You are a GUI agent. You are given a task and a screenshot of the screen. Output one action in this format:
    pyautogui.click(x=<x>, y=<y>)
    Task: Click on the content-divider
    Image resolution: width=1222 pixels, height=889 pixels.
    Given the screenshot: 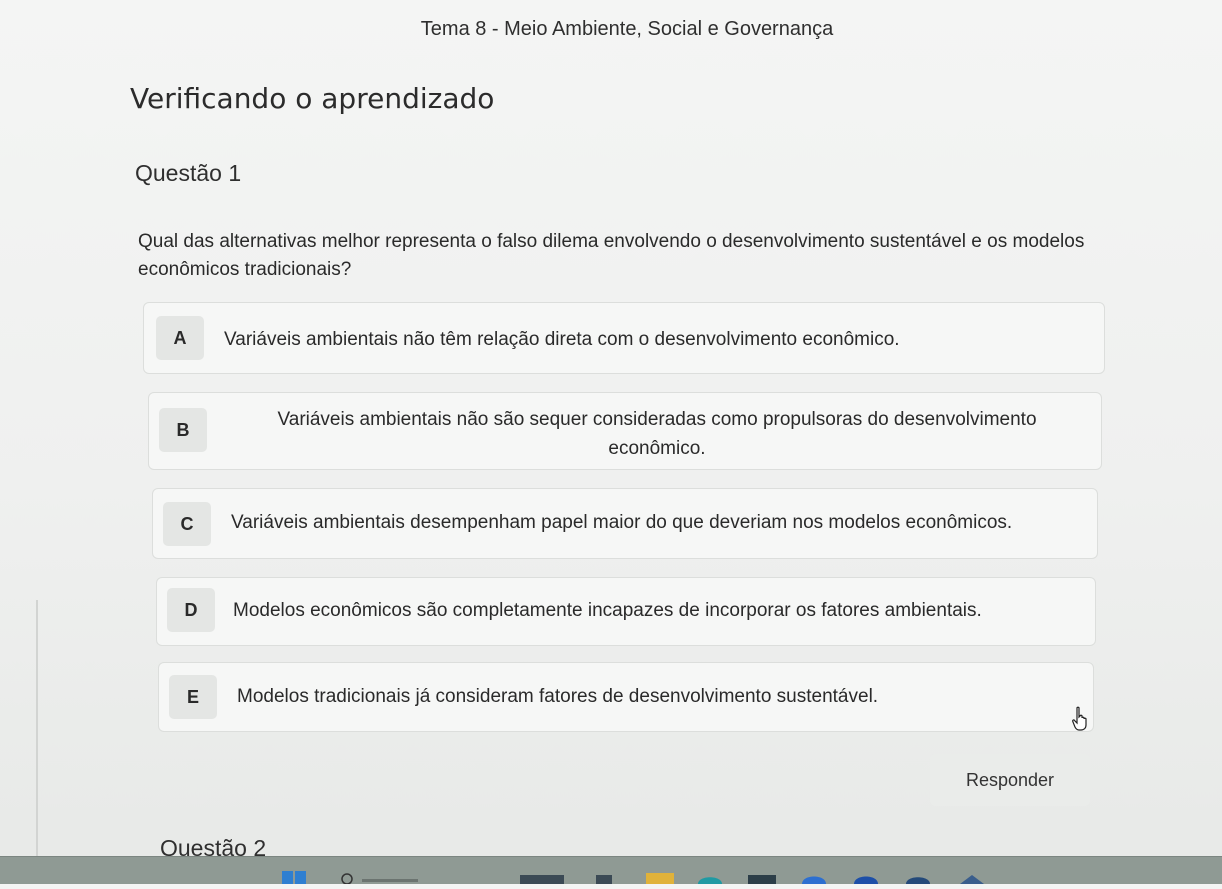 What is the action you would take?
    pyautogui.click(x=37, y=728)
    